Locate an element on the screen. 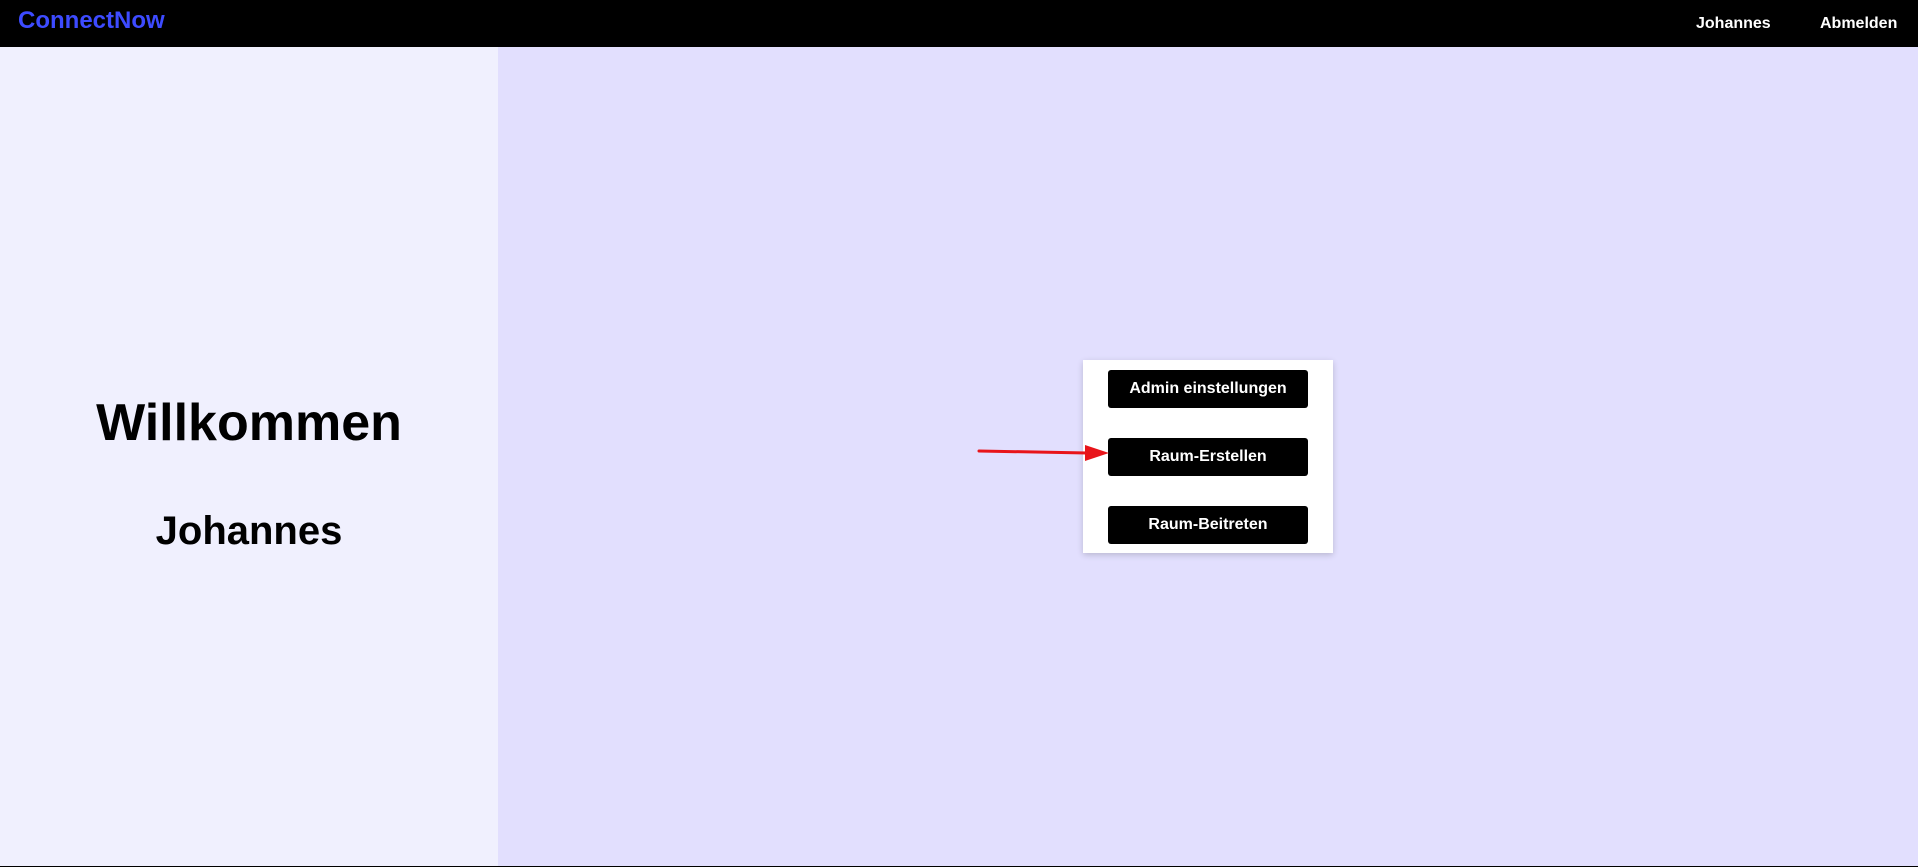  create-room-button: Raum-Erstellen is located at coordinates (1208, 457).